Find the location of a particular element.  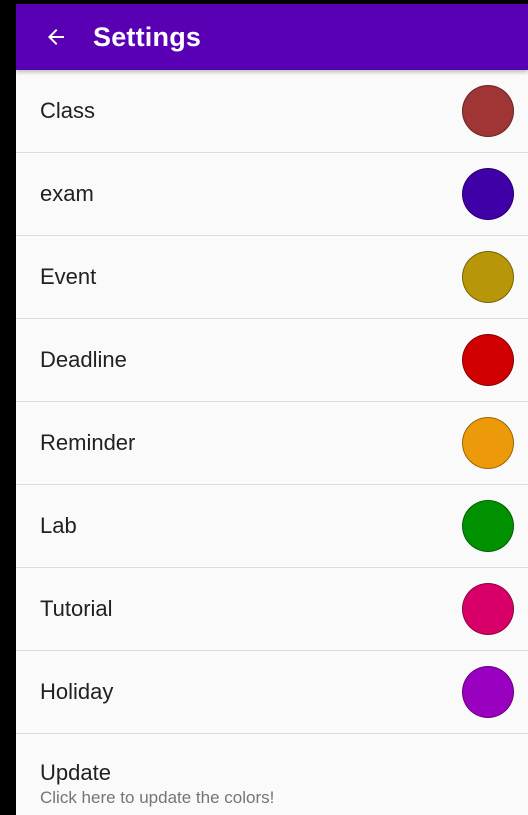

update-title: Update is located at coordinates (75, 772).